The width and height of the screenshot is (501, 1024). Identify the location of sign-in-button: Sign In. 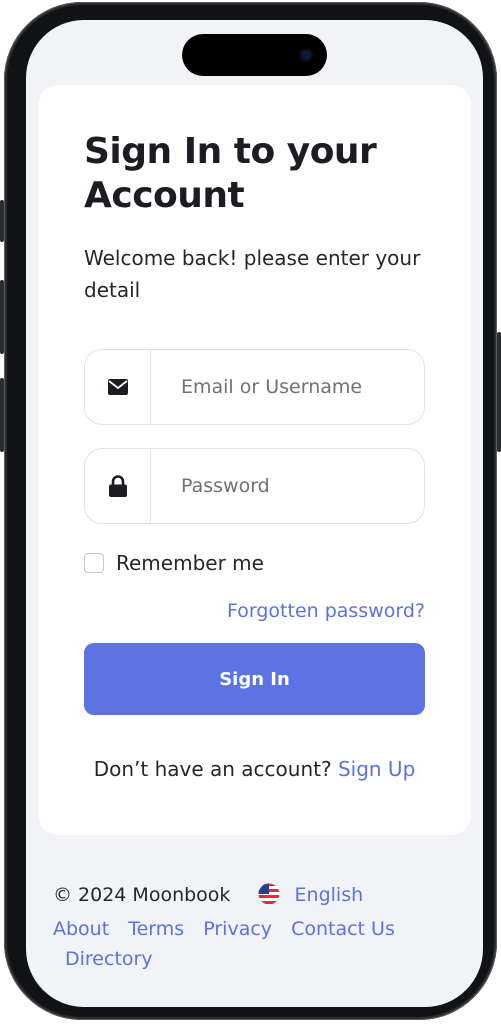
(254, 679).